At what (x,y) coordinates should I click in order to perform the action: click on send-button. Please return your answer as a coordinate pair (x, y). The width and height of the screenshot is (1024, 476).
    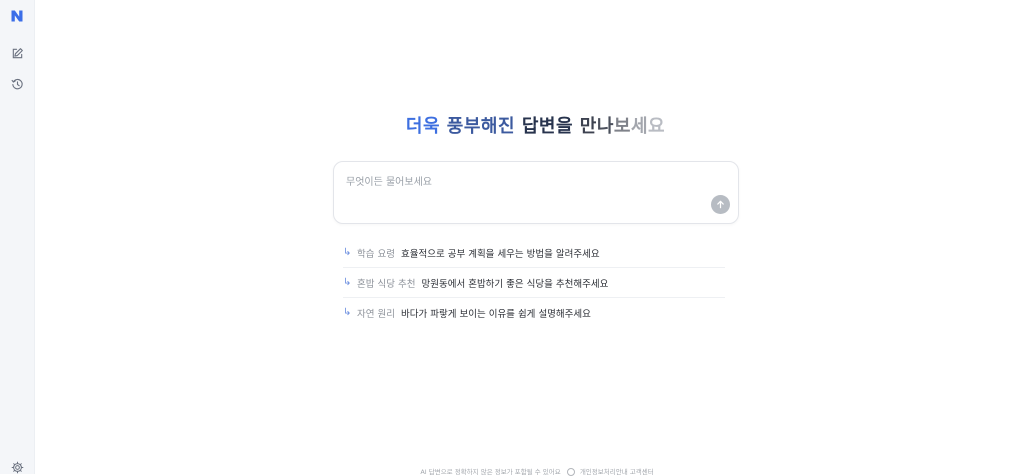
    Looking at the image, I should click on (720, 204).